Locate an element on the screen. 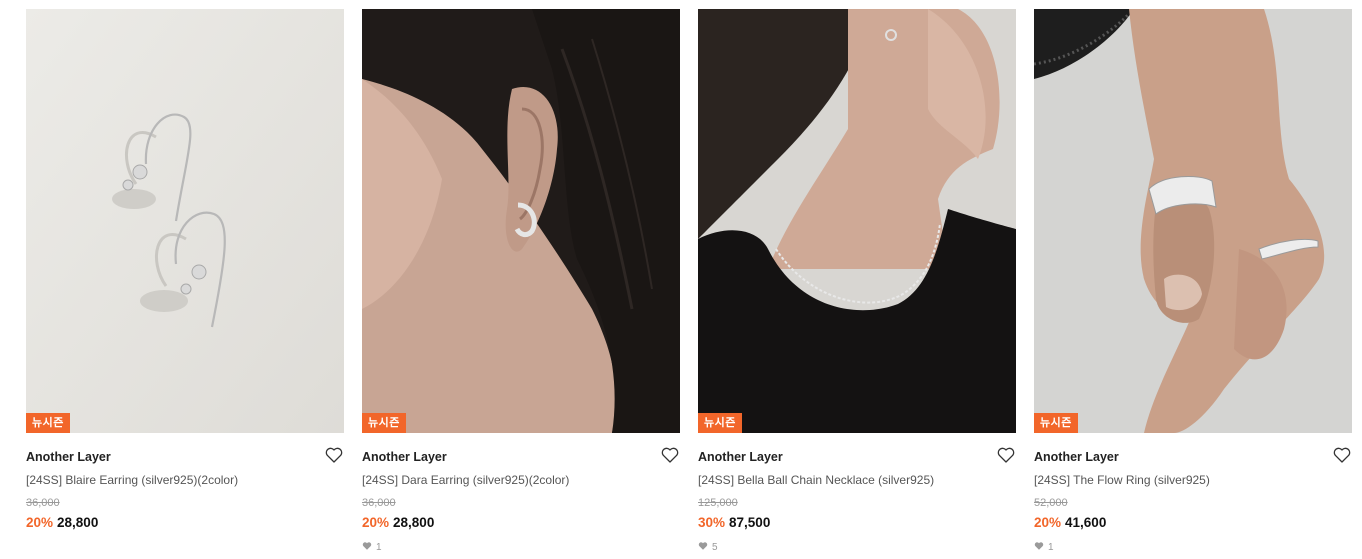  sale-price: 30% 87,500 is located at coordinates (857, 522).